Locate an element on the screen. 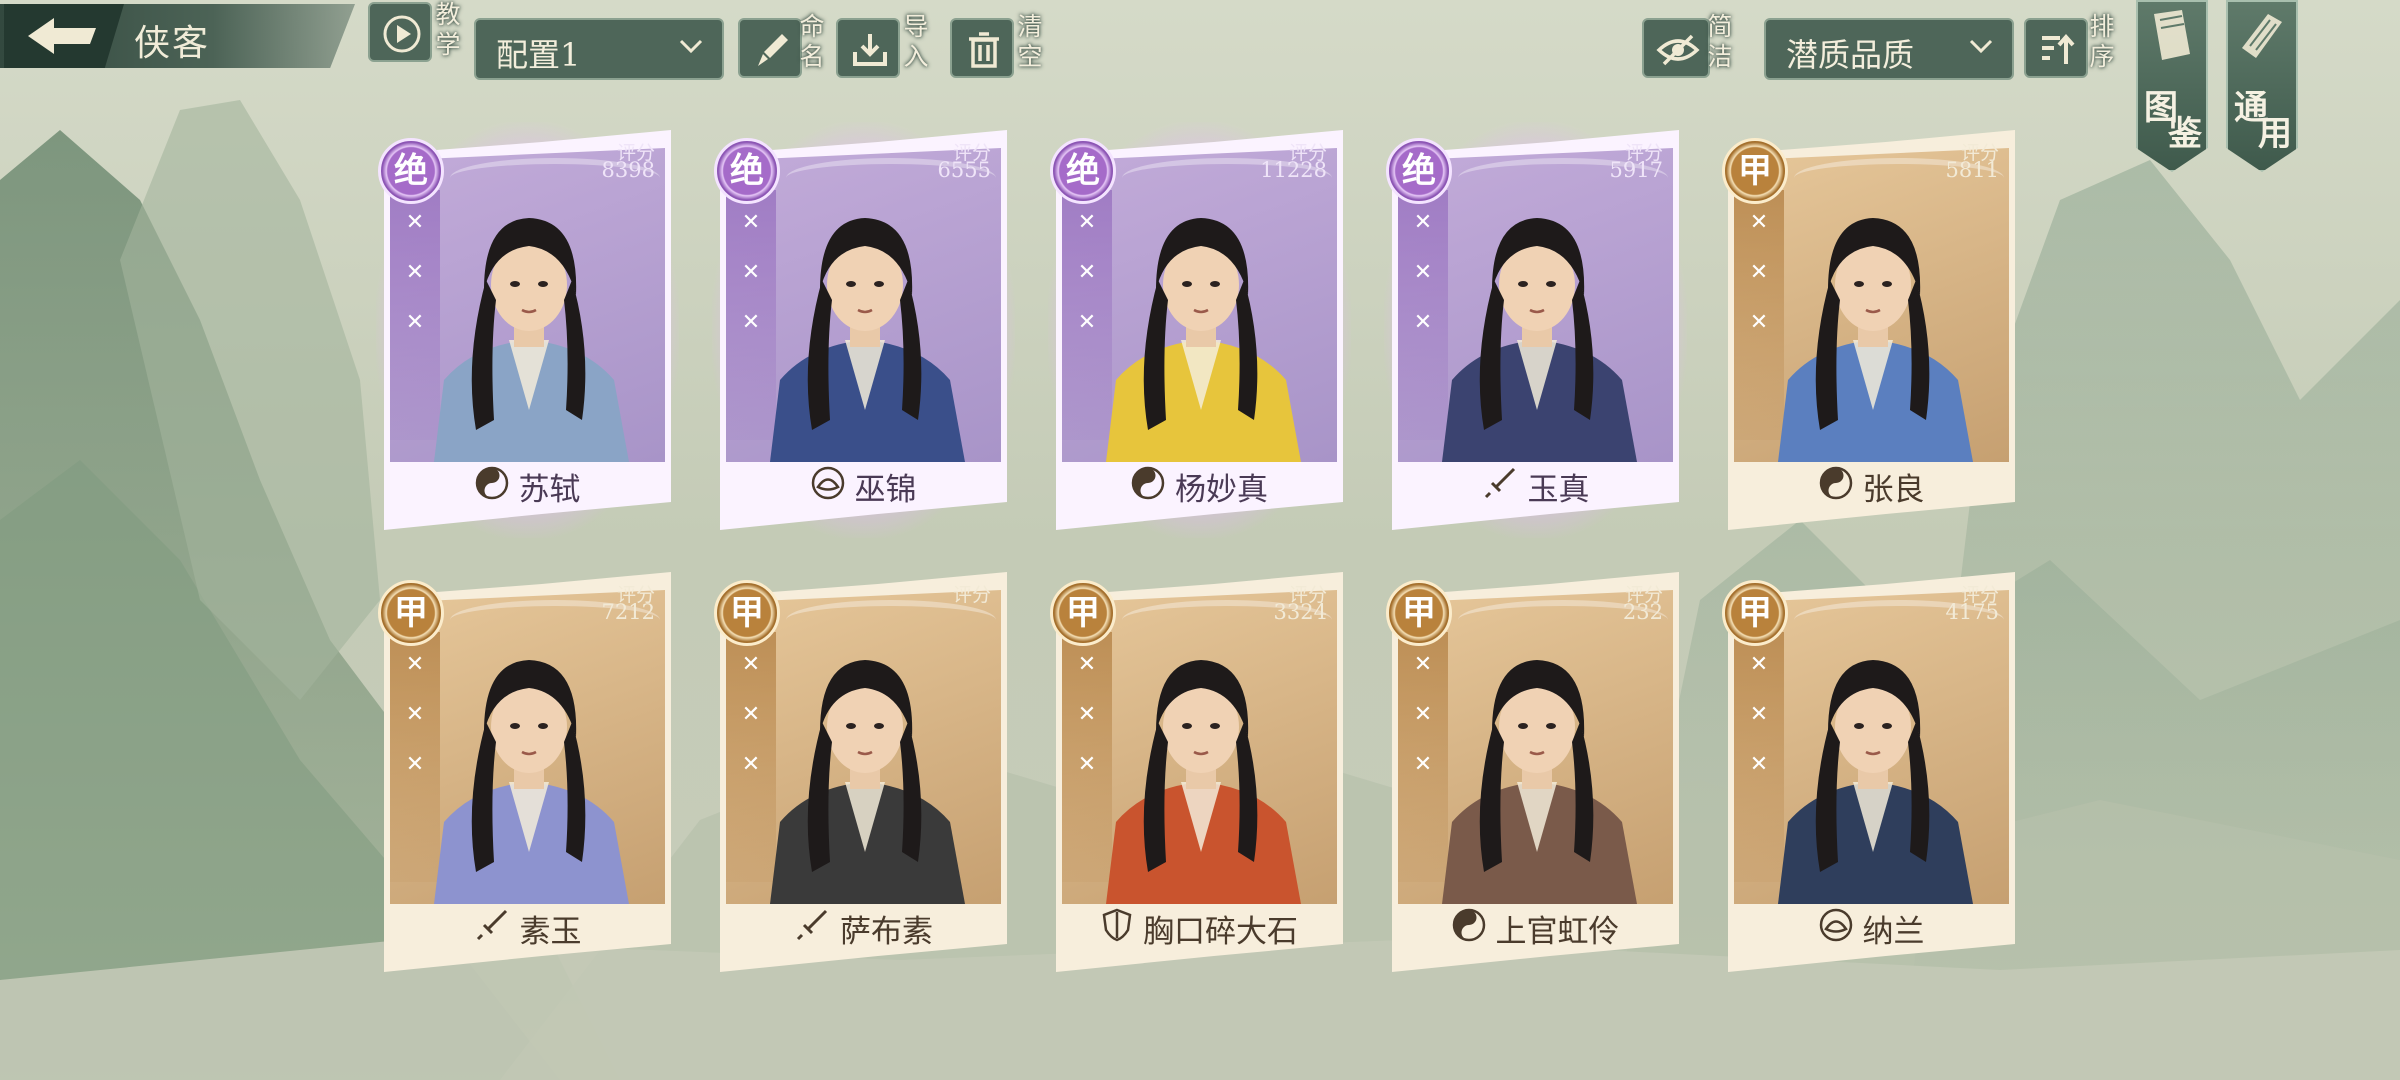  hero-name-bar: 萨布素 is located at coordinates (863, 932).